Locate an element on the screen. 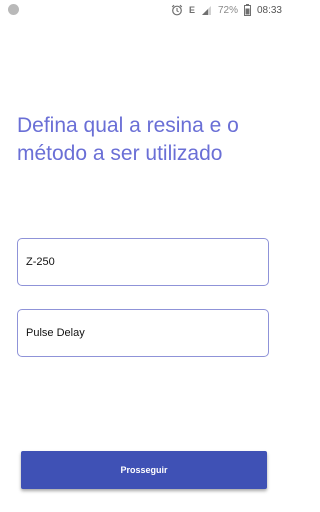 This screenshot has width=320, height=512. resin-field: Z-250 is located at coordinates (143, 262).